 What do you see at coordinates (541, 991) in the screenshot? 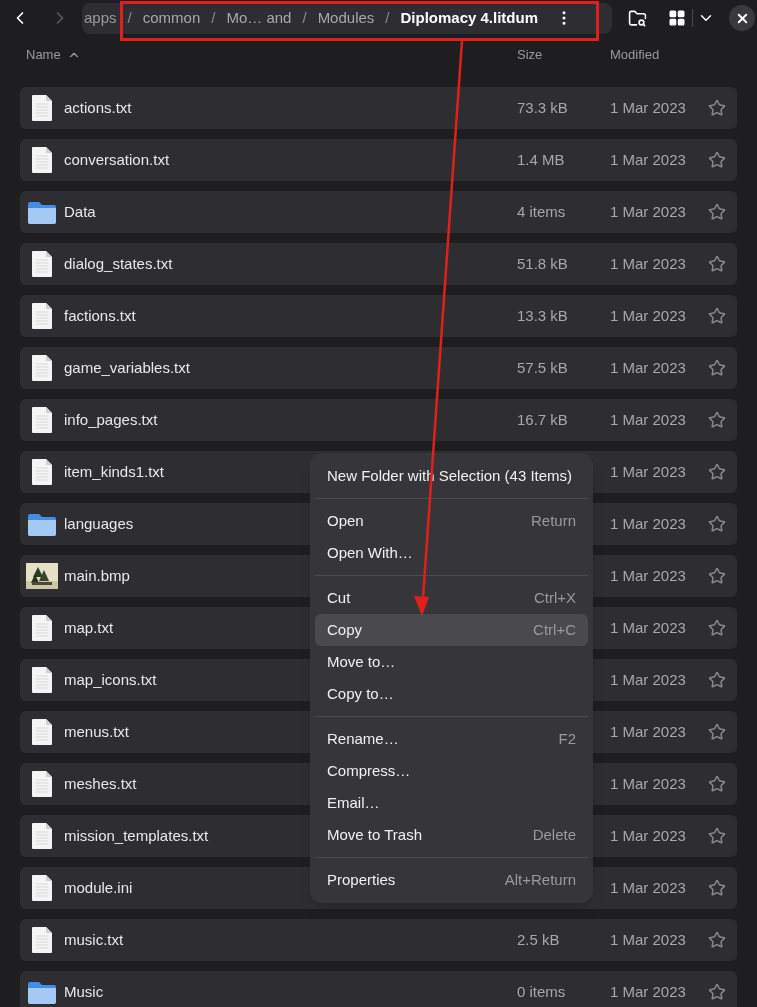
I see `file-size: 0 items` at bounding box center [541, 991].